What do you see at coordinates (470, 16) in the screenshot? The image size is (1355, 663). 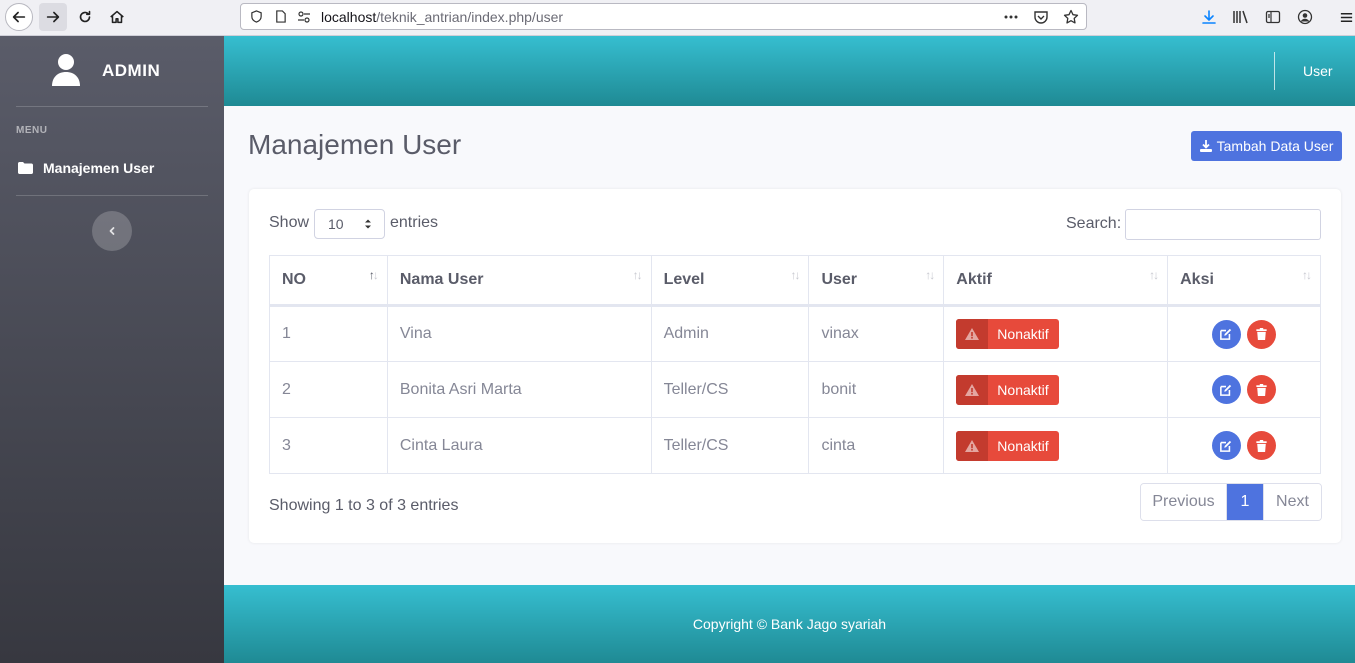 I see `url-path: /teknik_antrian/index.php/user` at bounding box center [470, 16].